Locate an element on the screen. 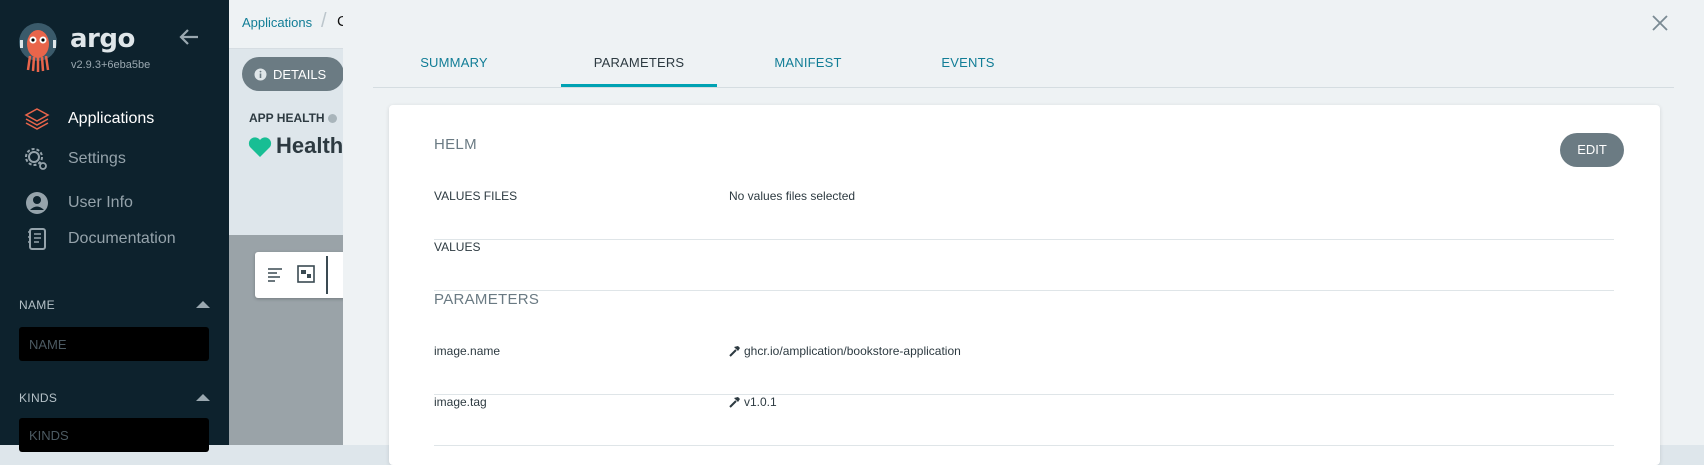 The width and height of the screenshot is (1704, 465). network-icon is located at coordinates (306, 274).